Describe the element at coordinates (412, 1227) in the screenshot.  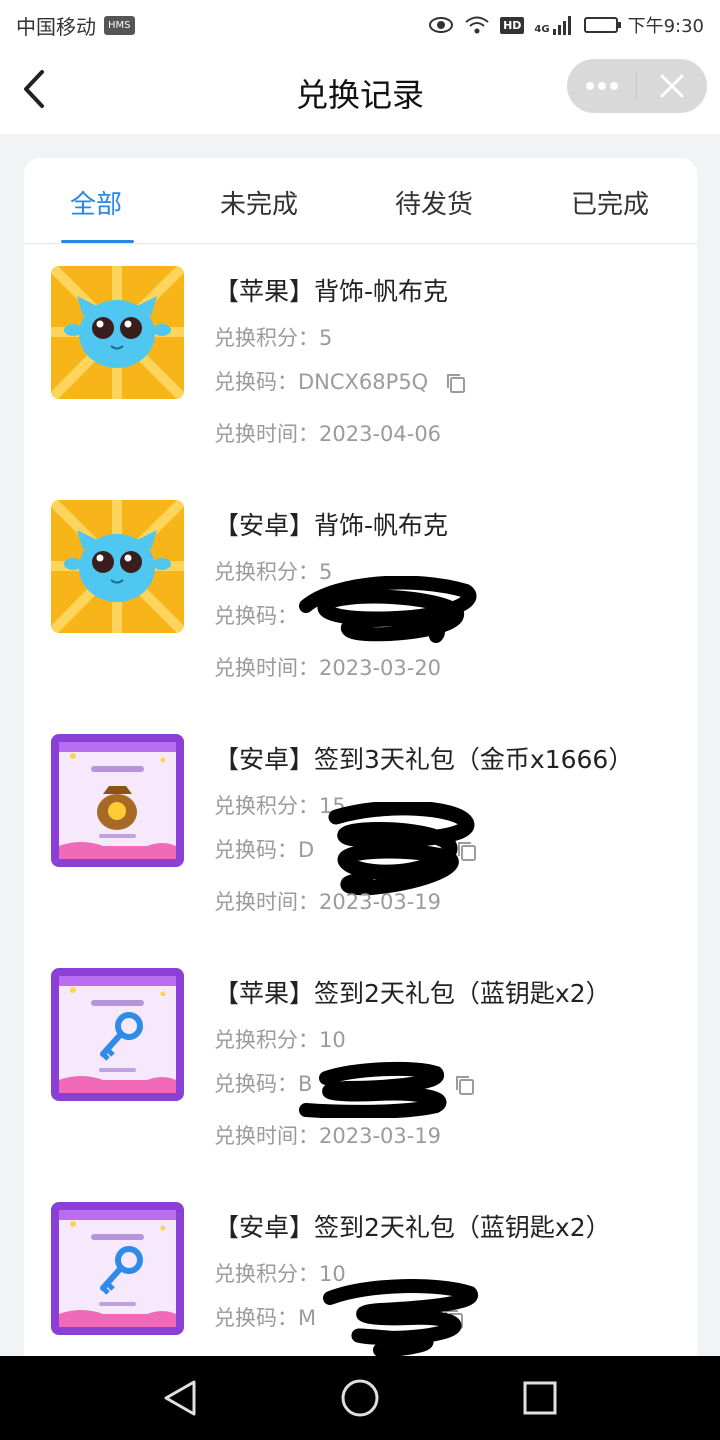
I see `item-title: 【安卓】签到2天礼包（蓝钥匙x2）` at that location.